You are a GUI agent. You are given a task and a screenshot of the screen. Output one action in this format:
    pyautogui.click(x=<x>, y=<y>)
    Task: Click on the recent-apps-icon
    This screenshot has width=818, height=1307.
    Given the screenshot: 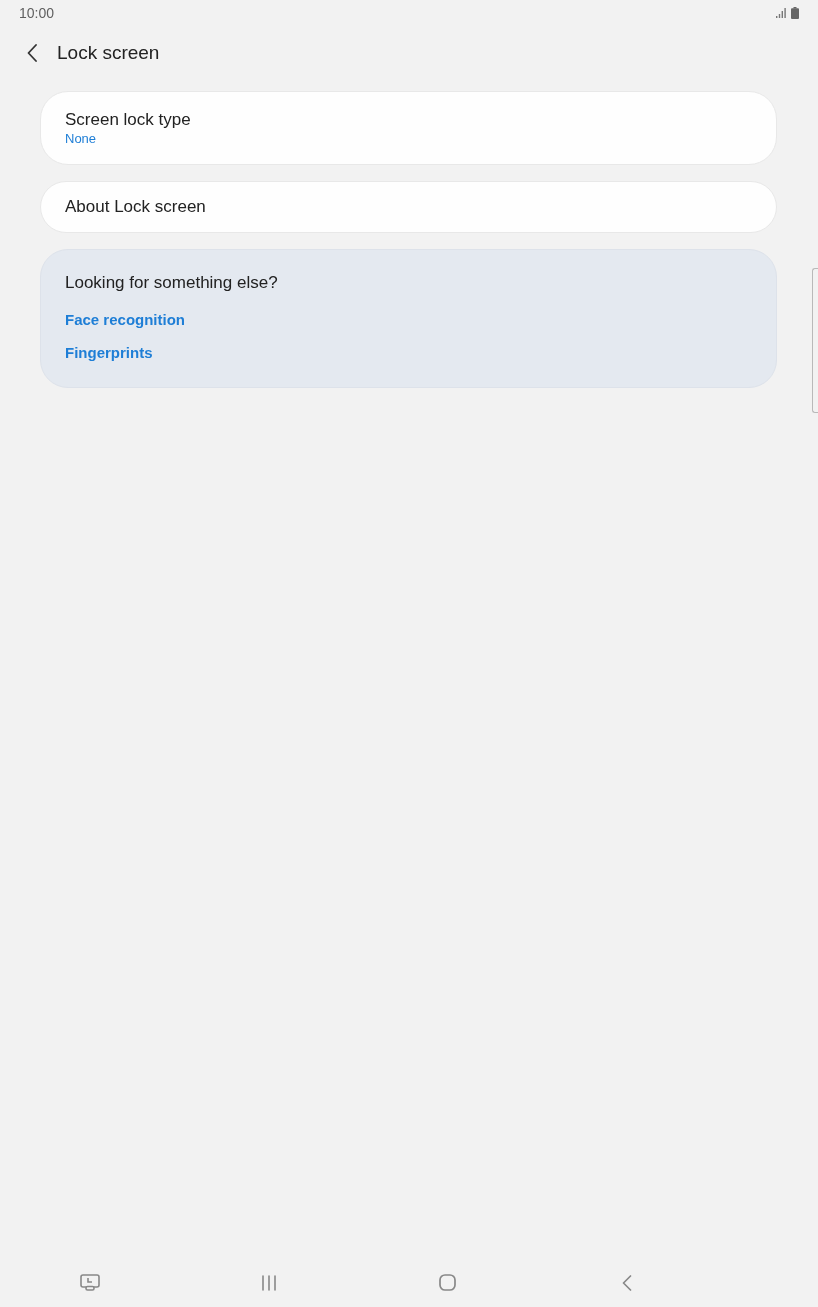 What is the action you would take?
    pyautogui.click(x=268, y=1282)
    